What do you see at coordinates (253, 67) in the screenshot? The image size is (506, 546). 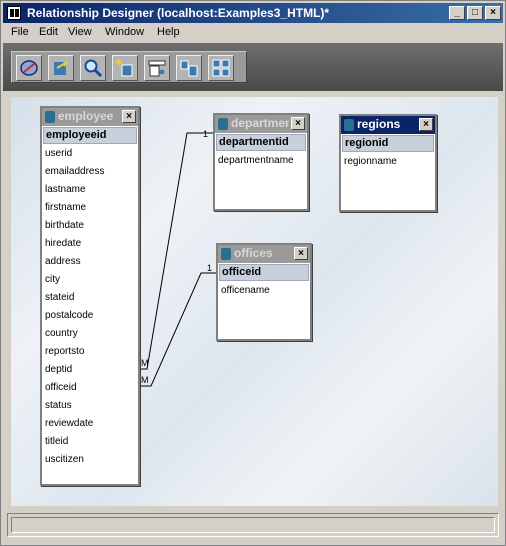 I see `toolbar-area` at bounding box center [253, 67].